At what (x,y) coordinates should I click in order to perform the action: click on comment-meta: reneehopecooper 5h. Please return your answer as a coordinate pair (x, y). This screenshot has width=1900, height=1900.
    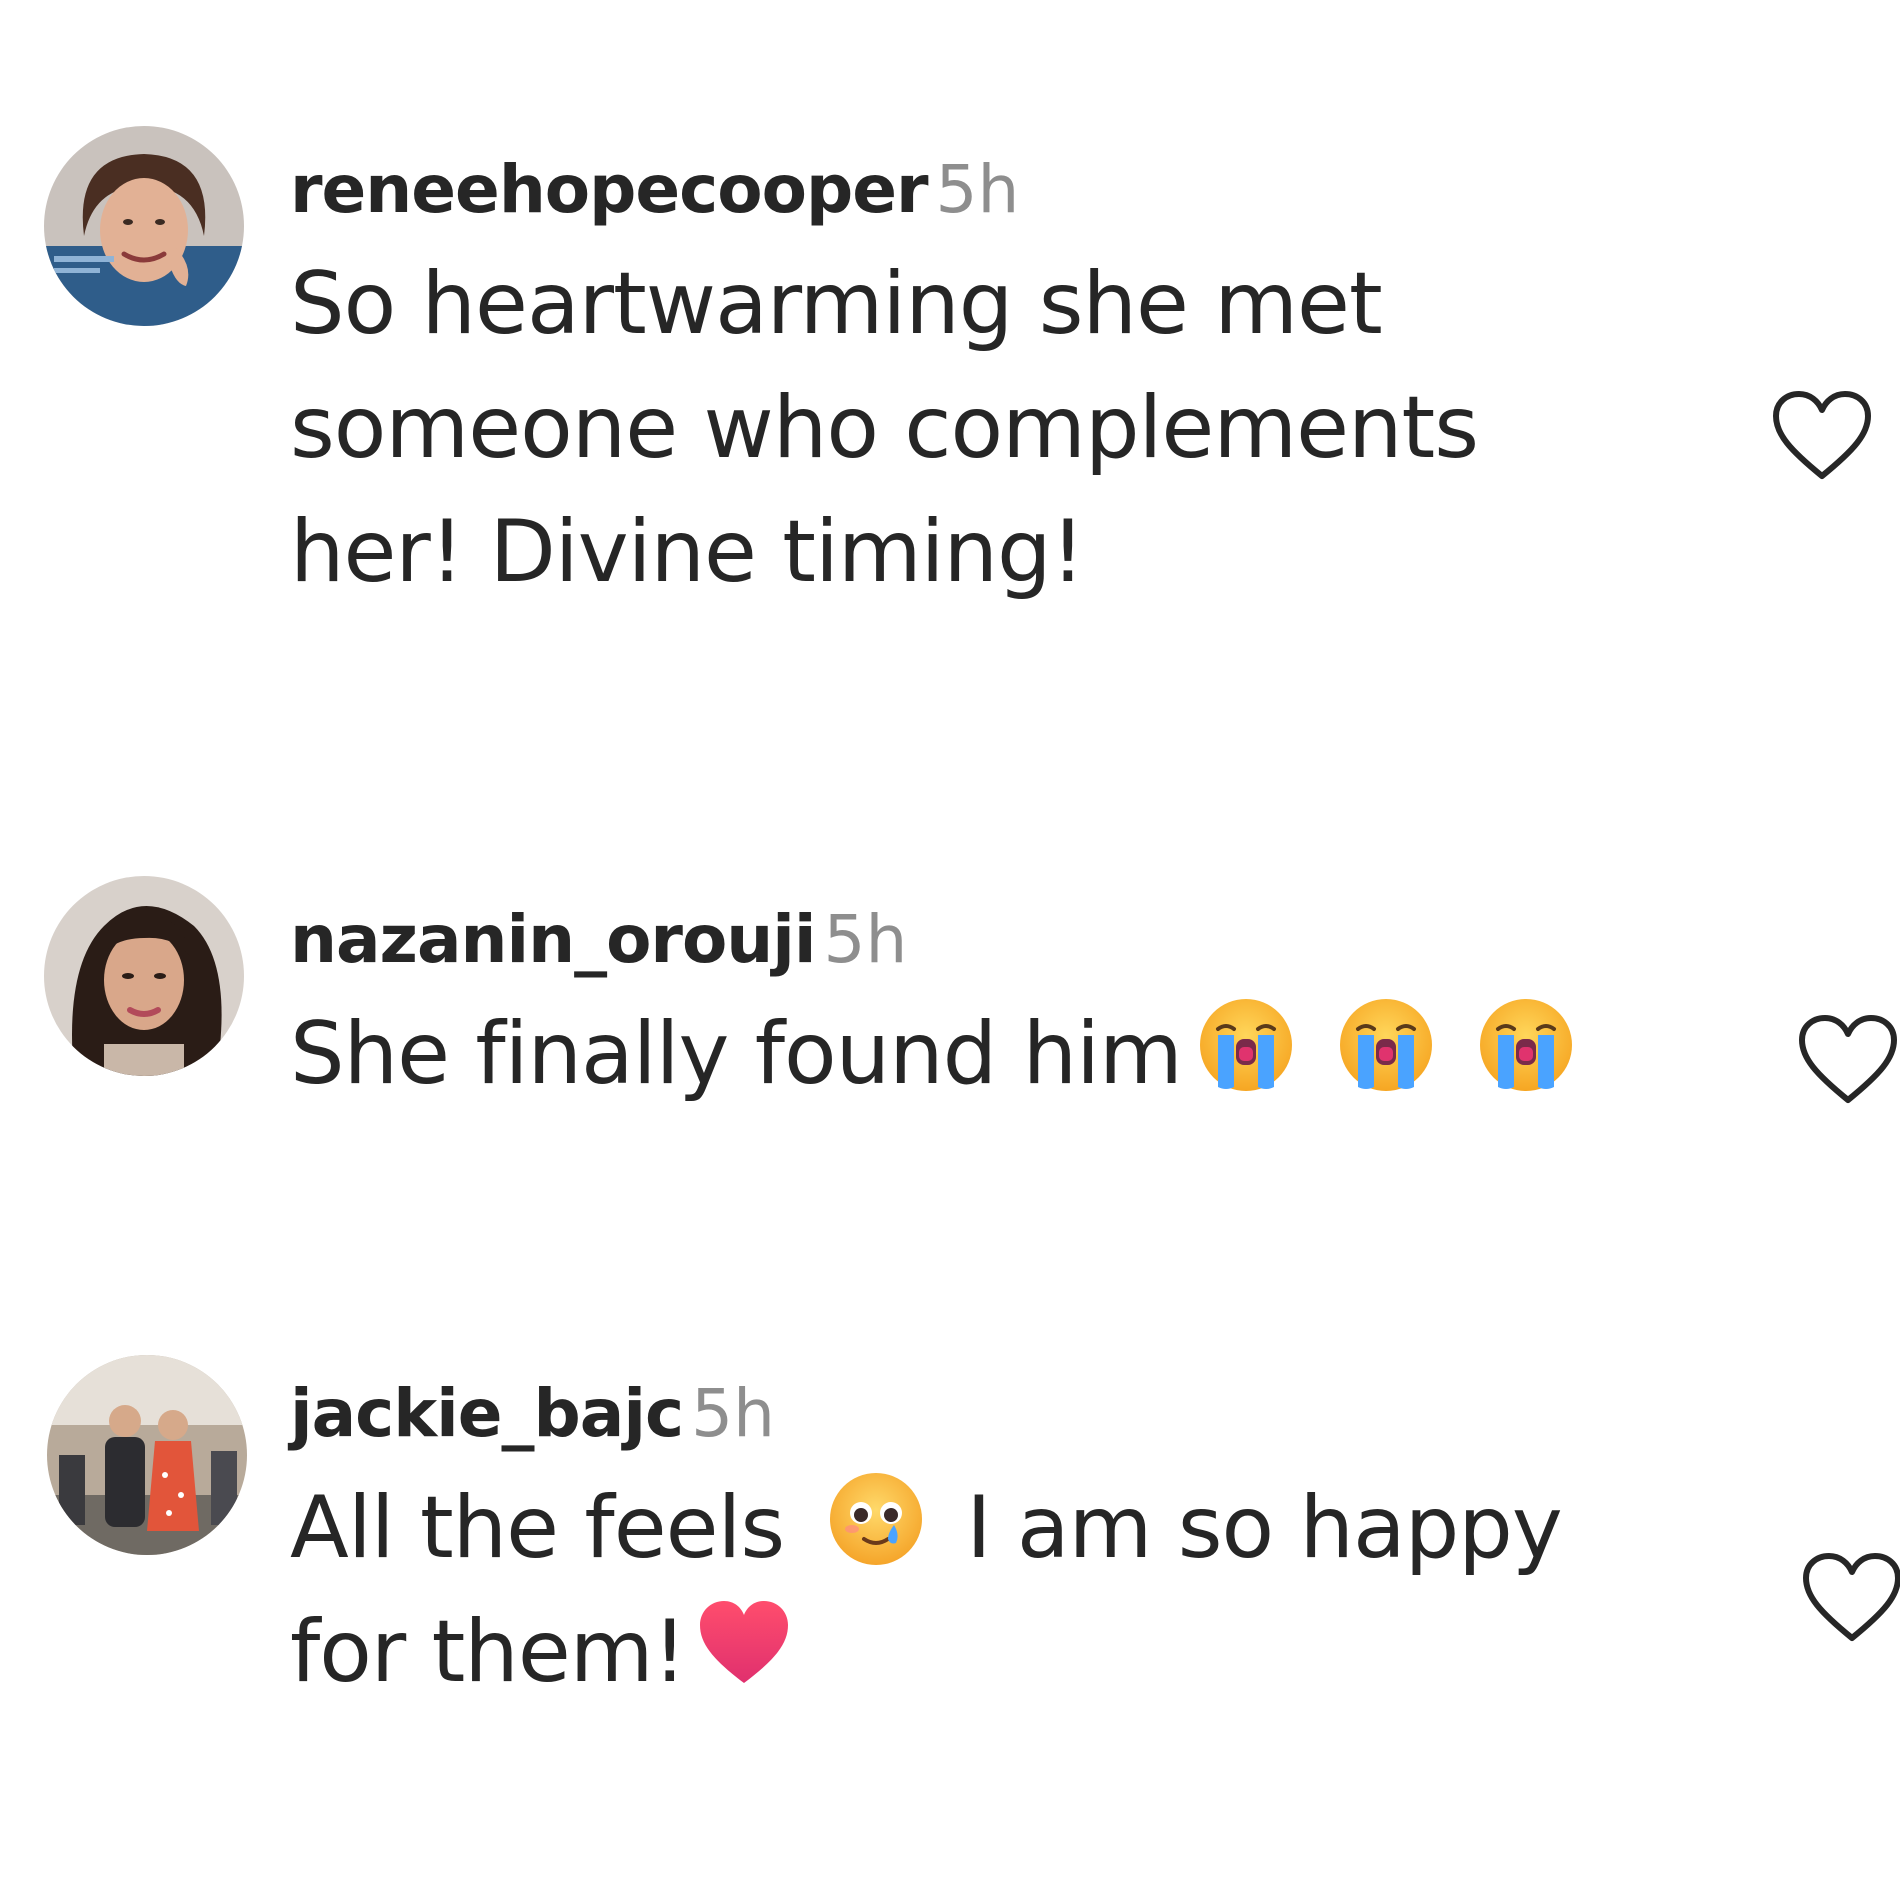
    Looking at the image, I should click on (930, 190).